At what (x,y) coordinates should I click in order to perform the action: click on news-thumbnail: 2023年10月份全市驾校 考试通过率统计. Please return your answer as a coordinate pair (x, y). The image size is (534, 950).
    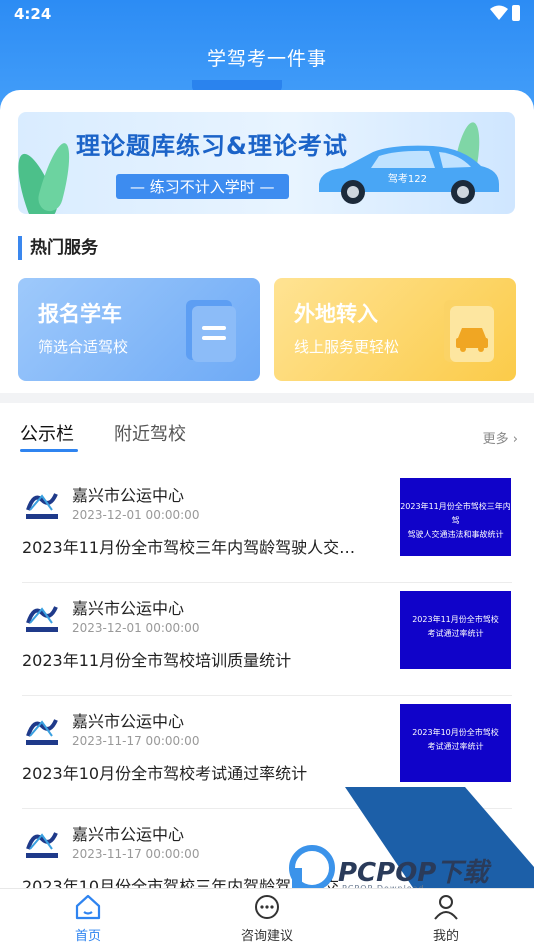
    Looking at the image, I should click on (455, 743).